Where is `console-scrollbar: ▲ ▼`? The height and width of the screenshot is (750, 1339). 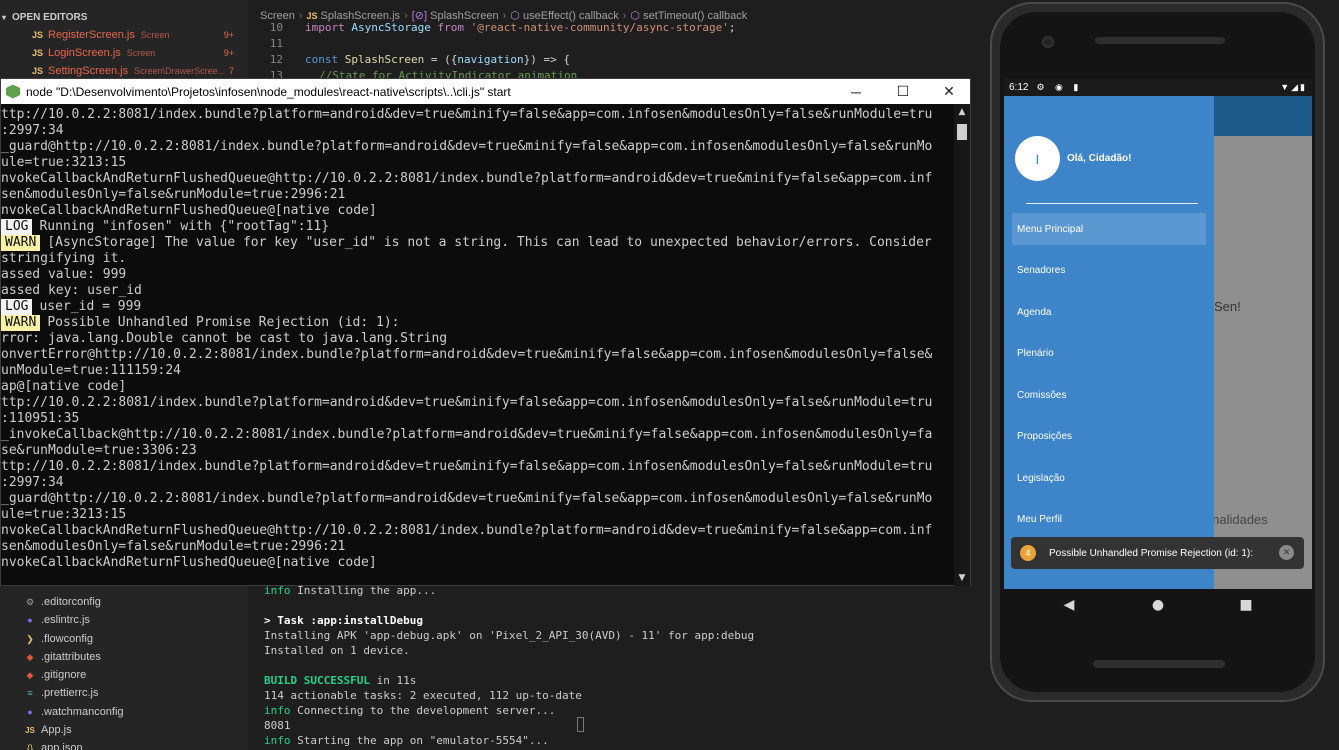 console-scrollbar: ▲ ▼ is located at coordinates (962, 345).